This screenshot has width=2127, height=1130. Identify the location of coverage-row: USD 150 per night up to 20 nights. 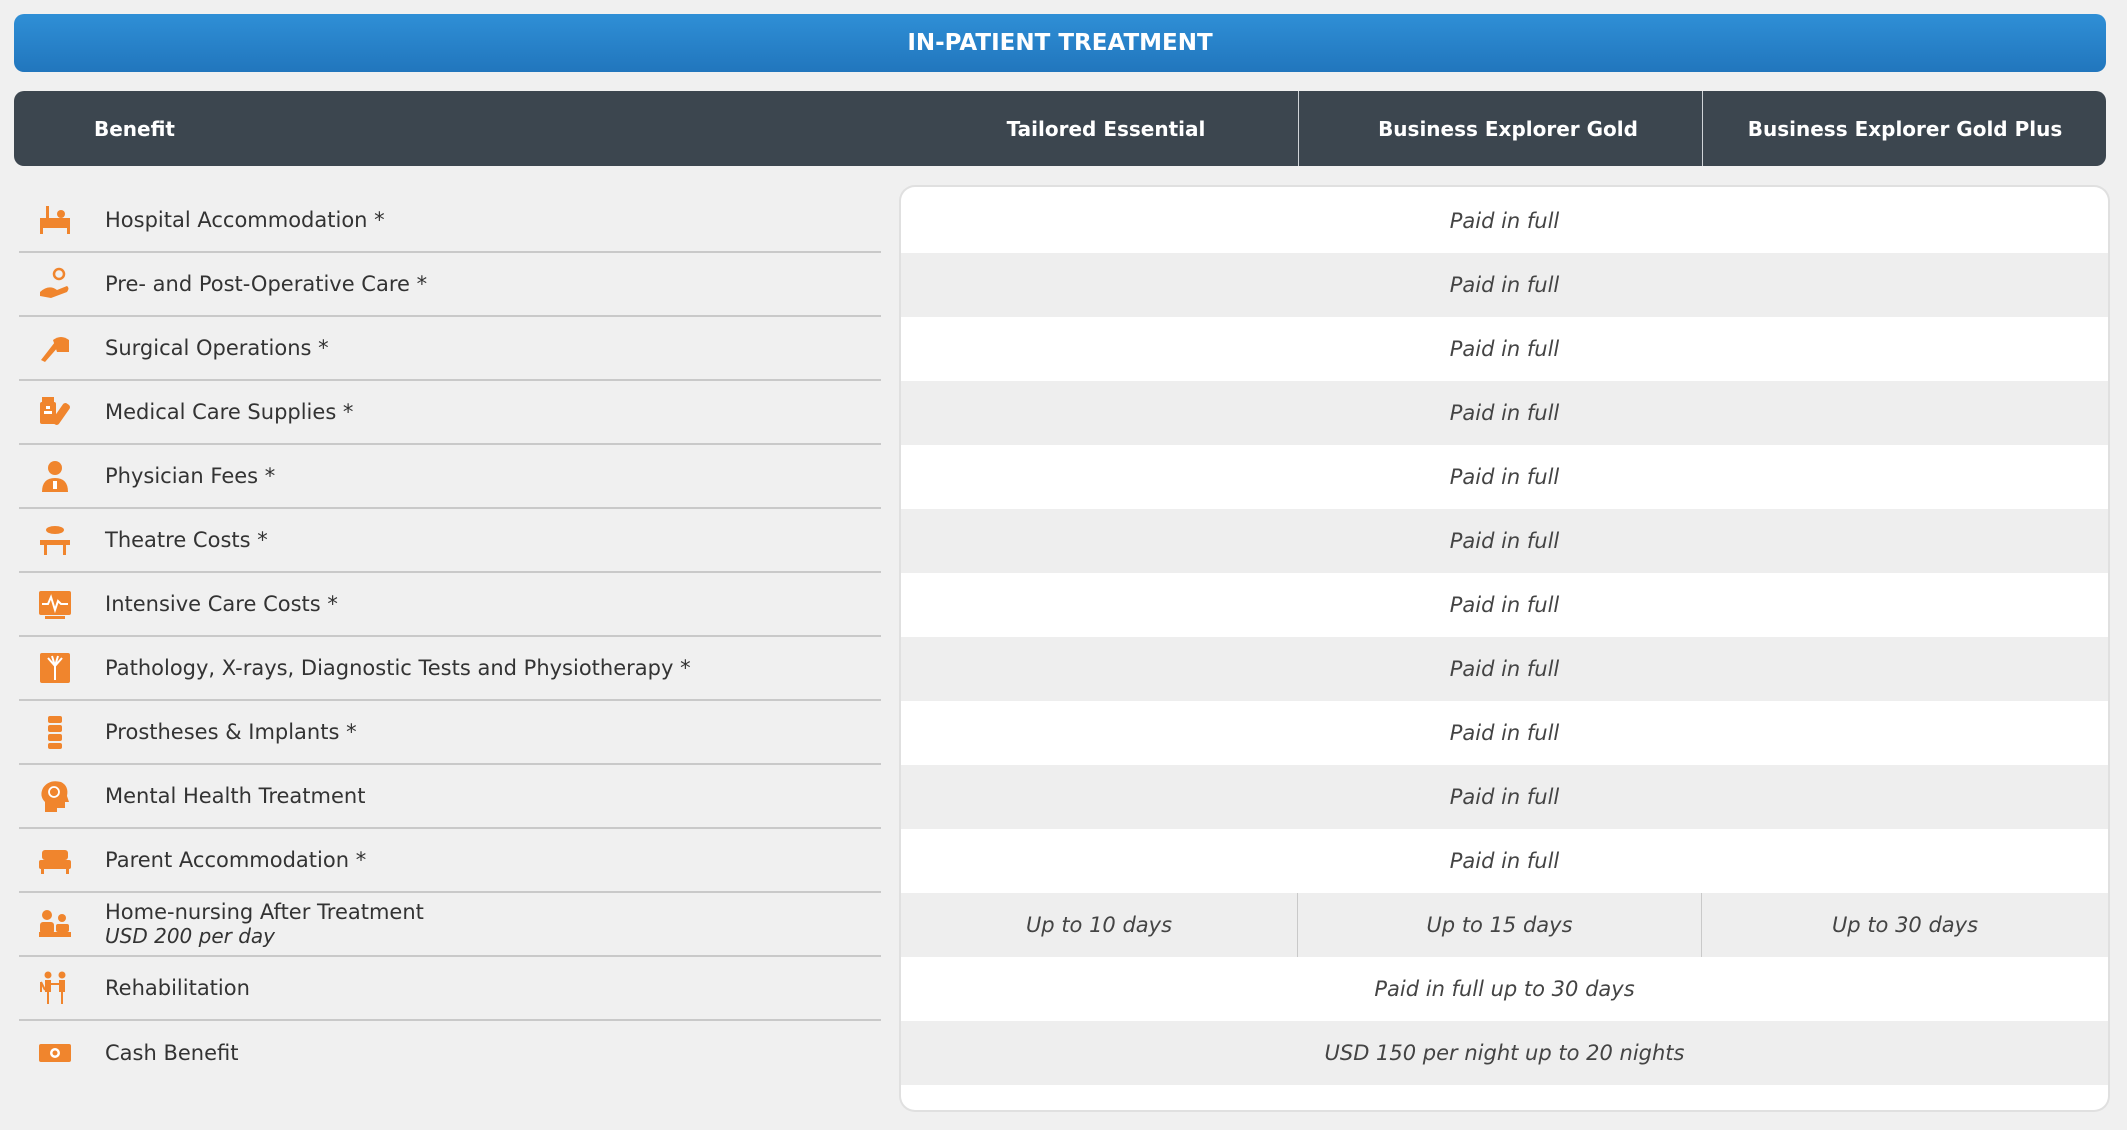
(1504, 1053).